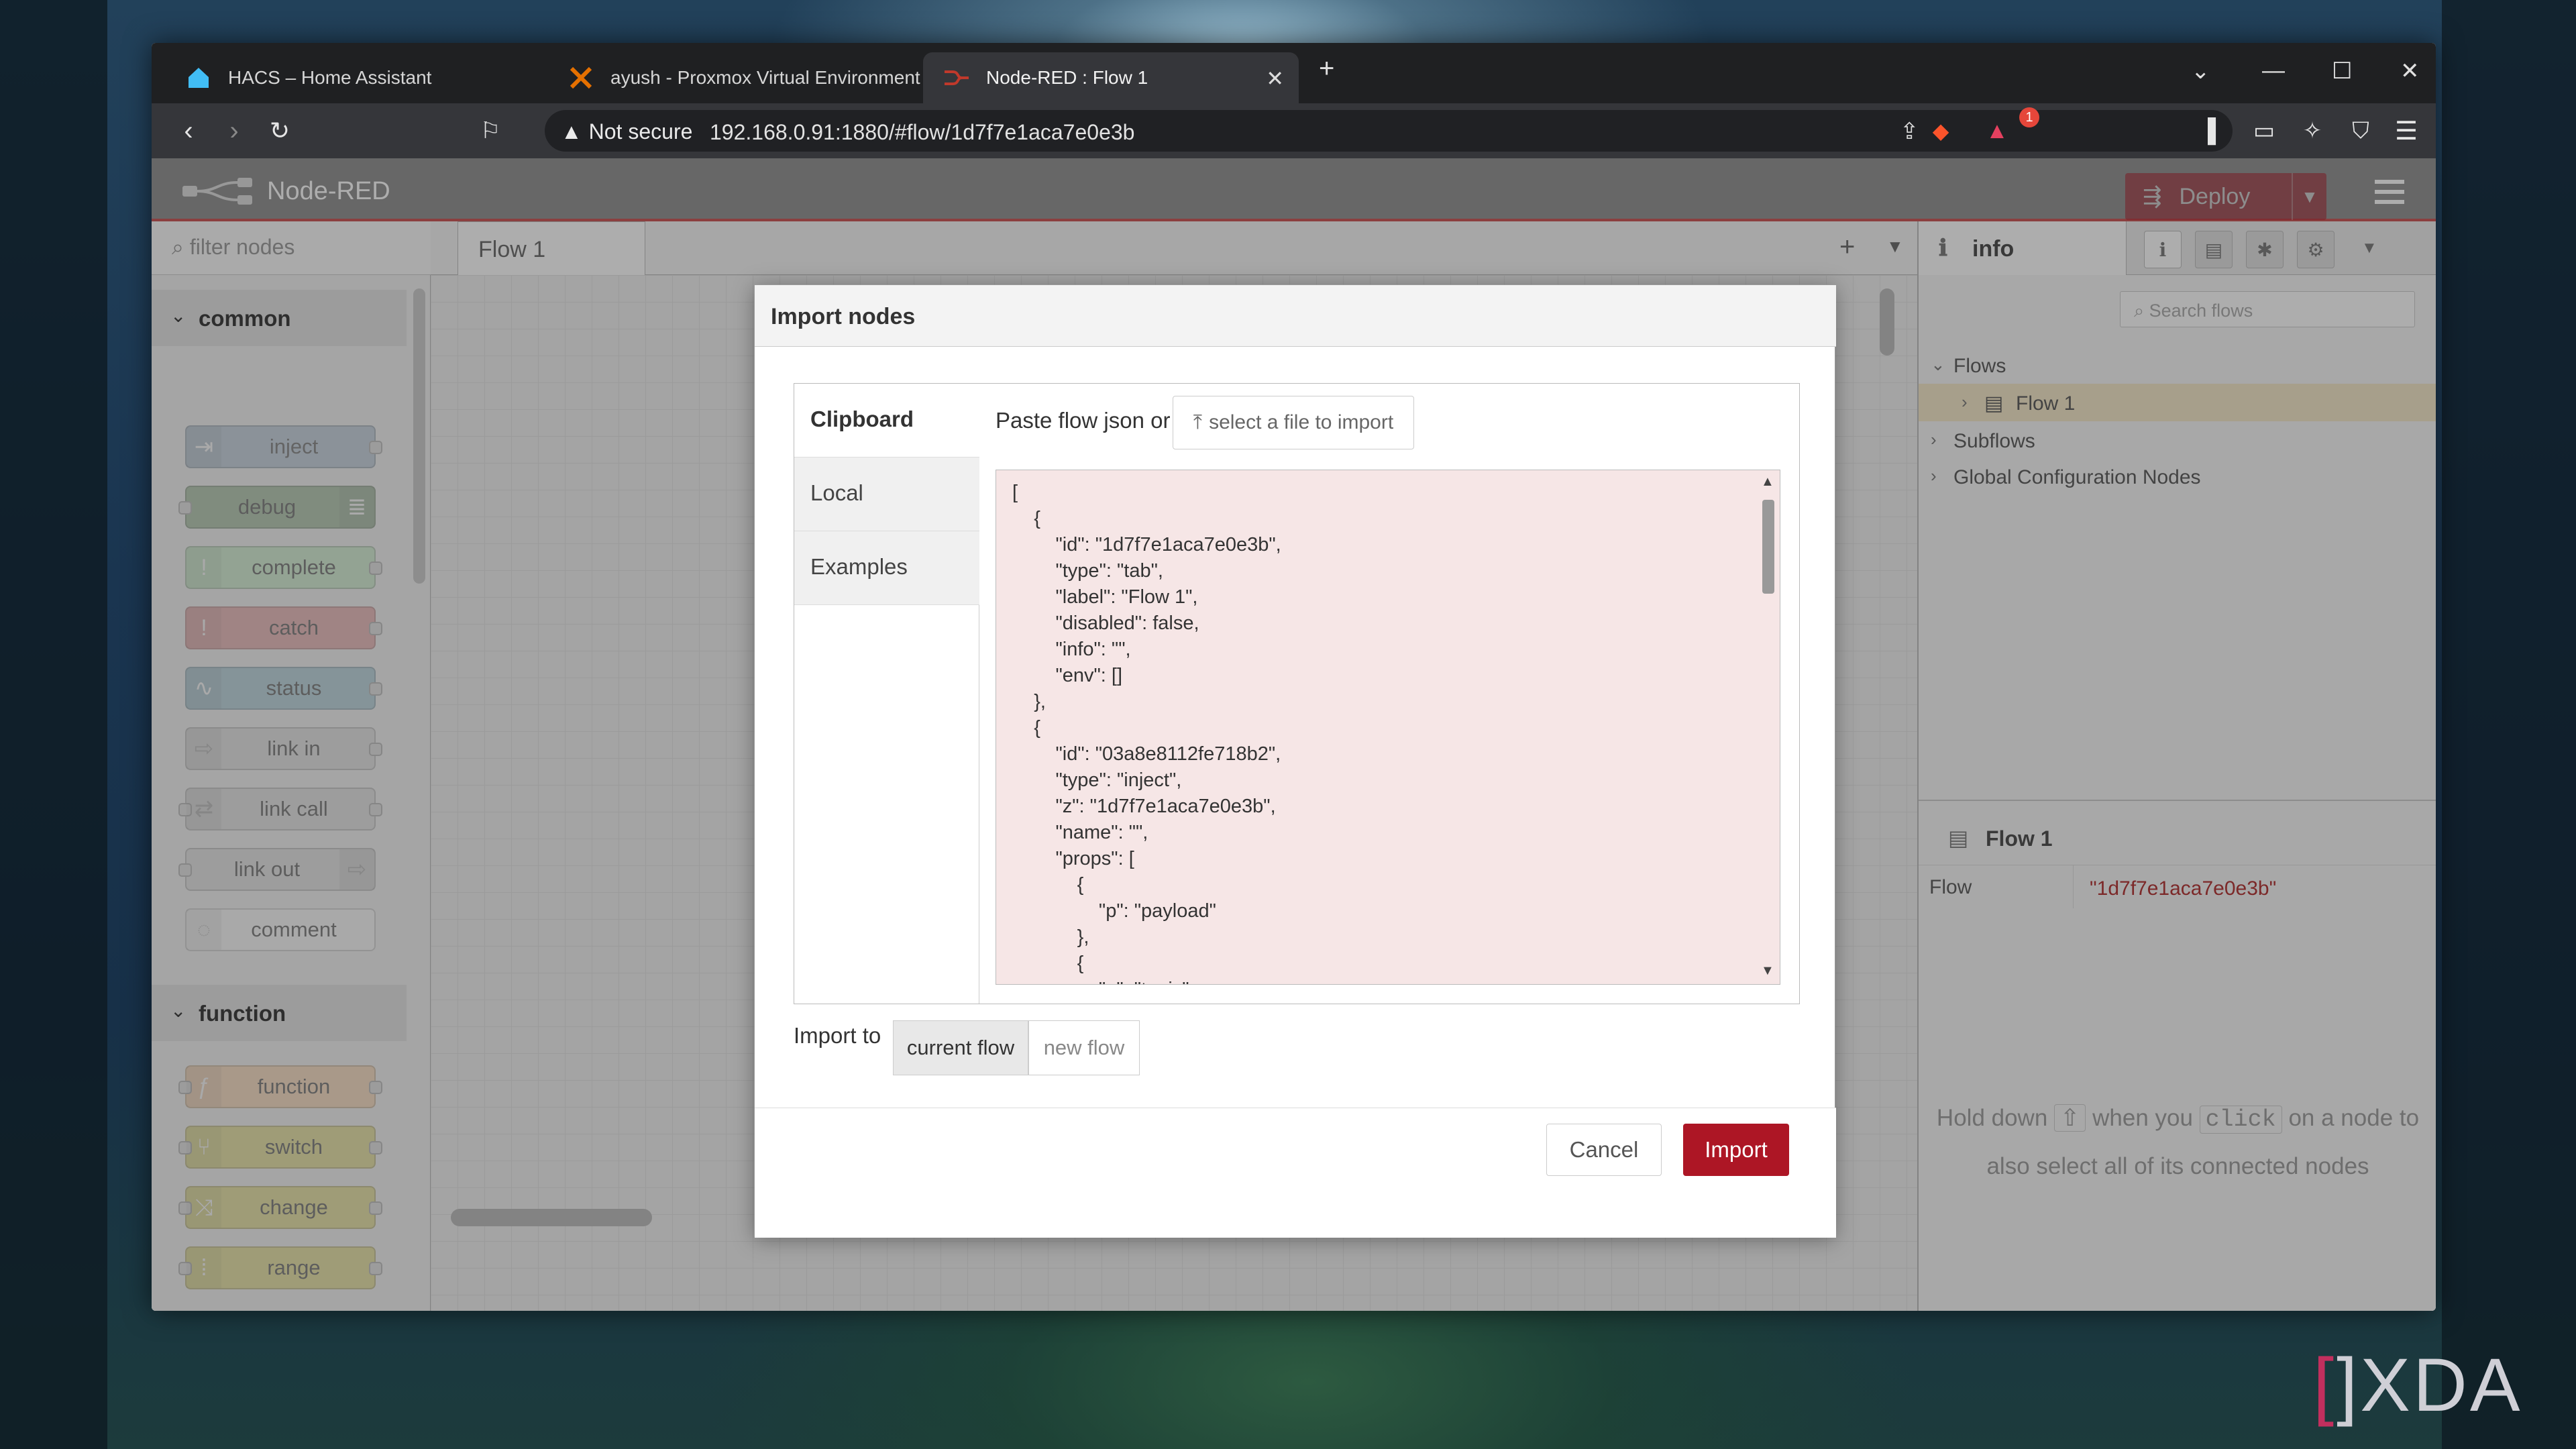 The height and width of the screenshot is (1449, 2576). What do you see at coordinates (353, 77) in the screenshot?
I see `browser-tab-hacs: HACS – Home Assistant` at bounding box center [353, 77].